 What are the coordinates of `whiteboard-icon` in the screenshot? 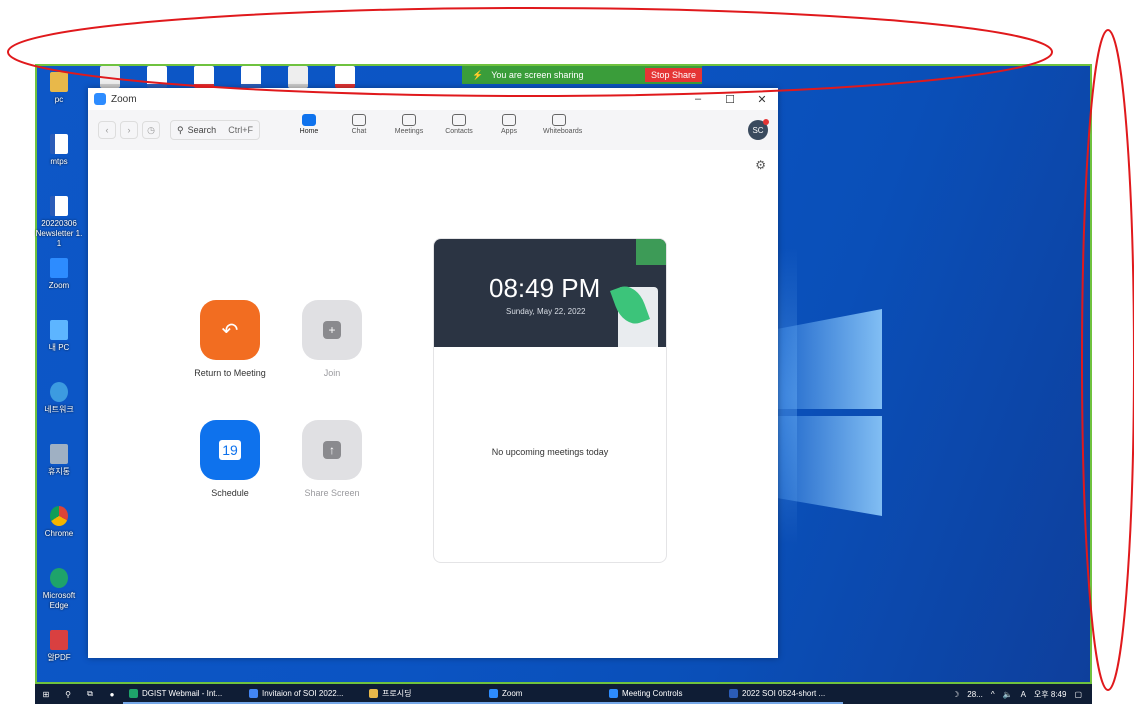 It's located at (559, 120).